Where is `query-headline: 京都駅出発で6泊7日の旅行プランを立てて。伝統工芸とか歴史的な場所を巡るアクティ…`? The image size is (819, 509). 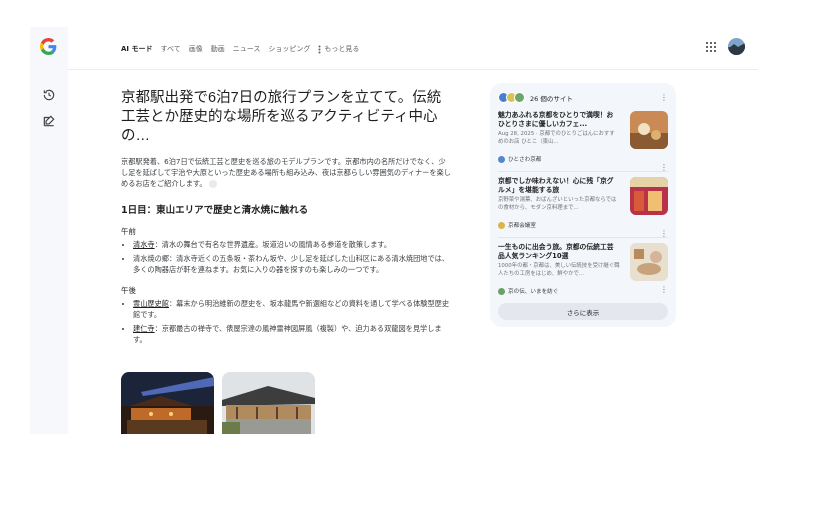 query-headline: 京都駅出発で6泊7日の旅行プランを立てて。伝統工芸とか歴史的な場所を巡るアクティ… is located at coordinates (281, 117).